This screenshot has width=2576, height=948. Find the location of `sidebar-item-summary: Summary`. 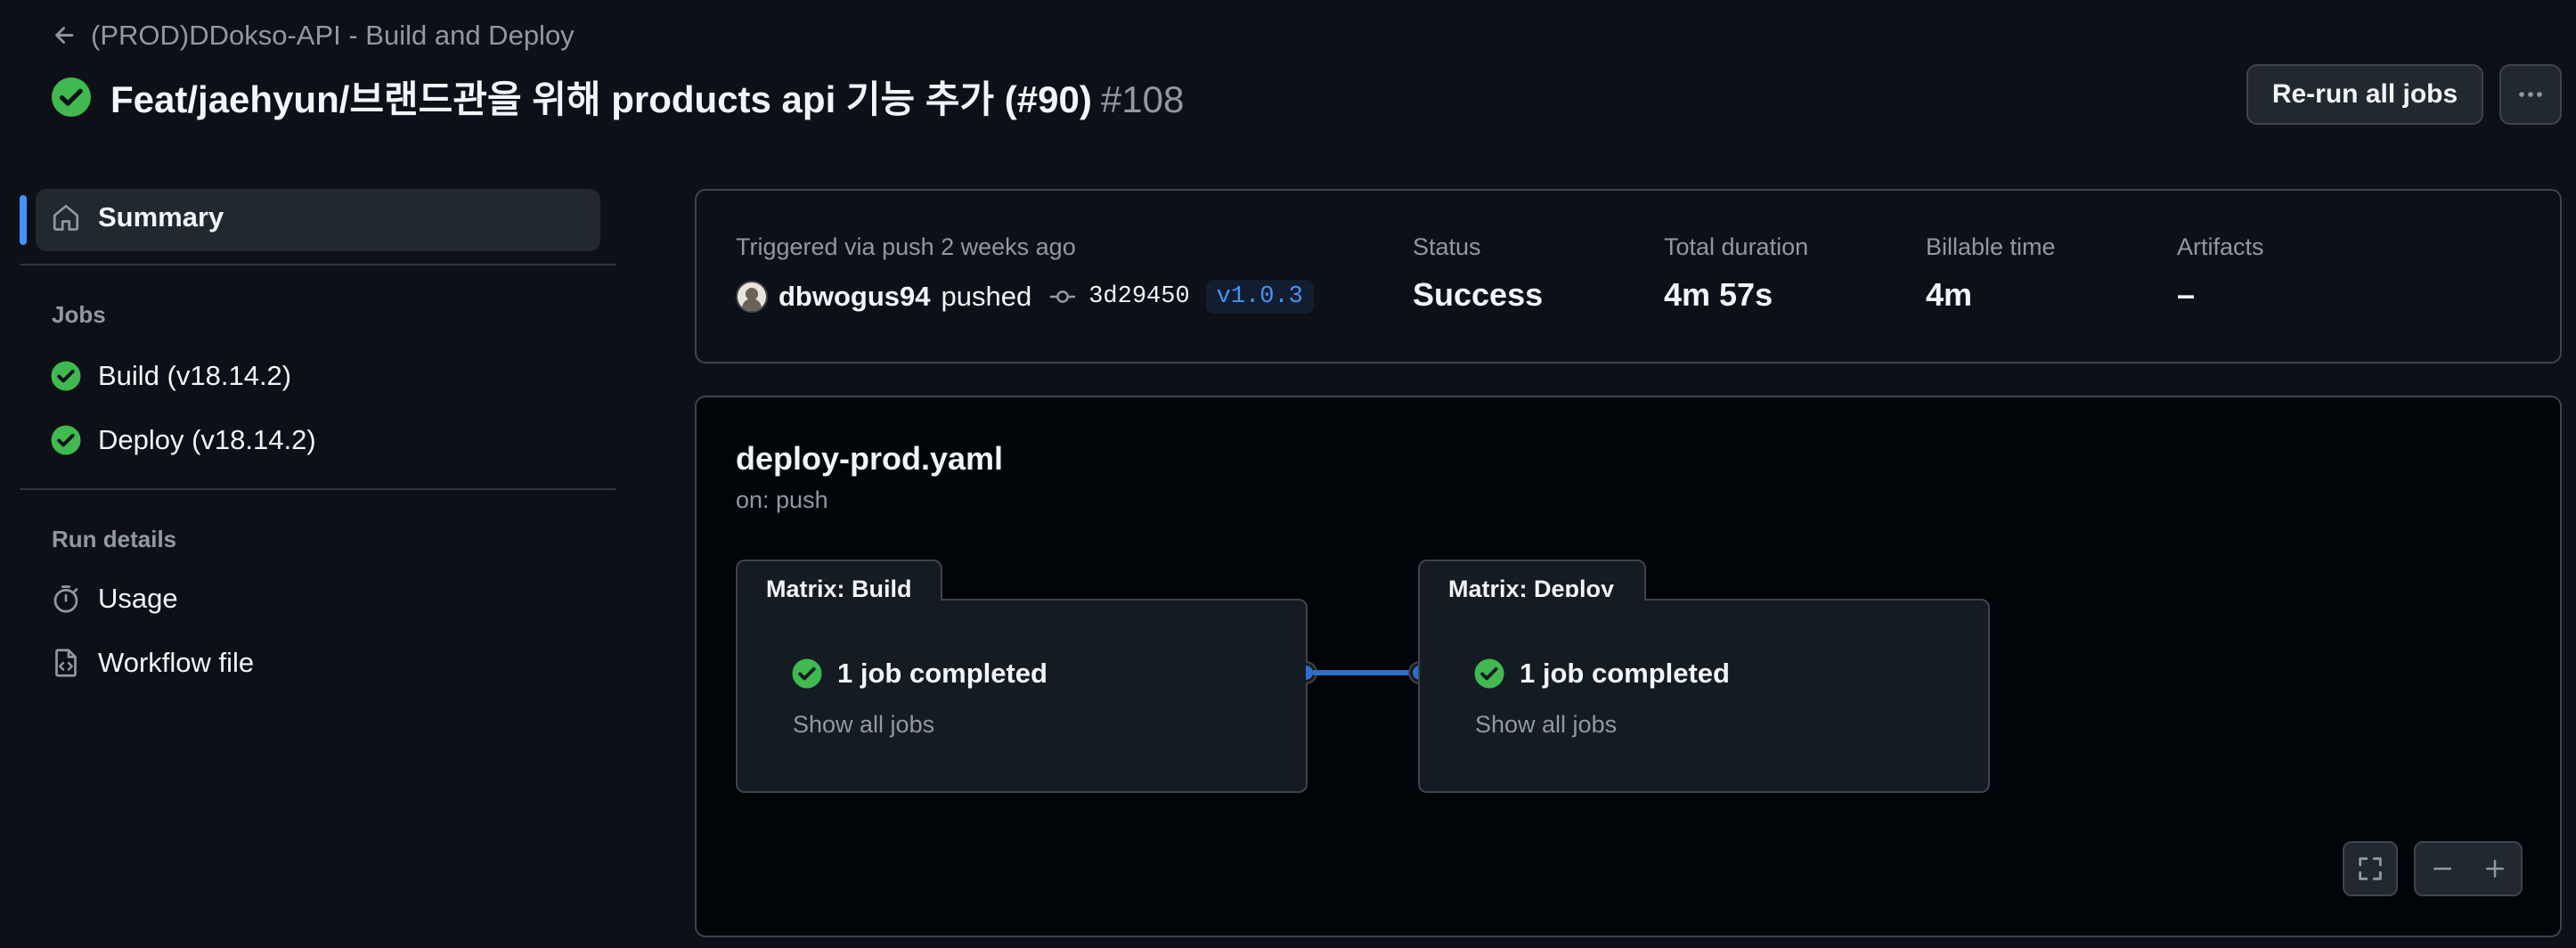

sidebar-item-summary: Summary is located at coordinates (137, 217).